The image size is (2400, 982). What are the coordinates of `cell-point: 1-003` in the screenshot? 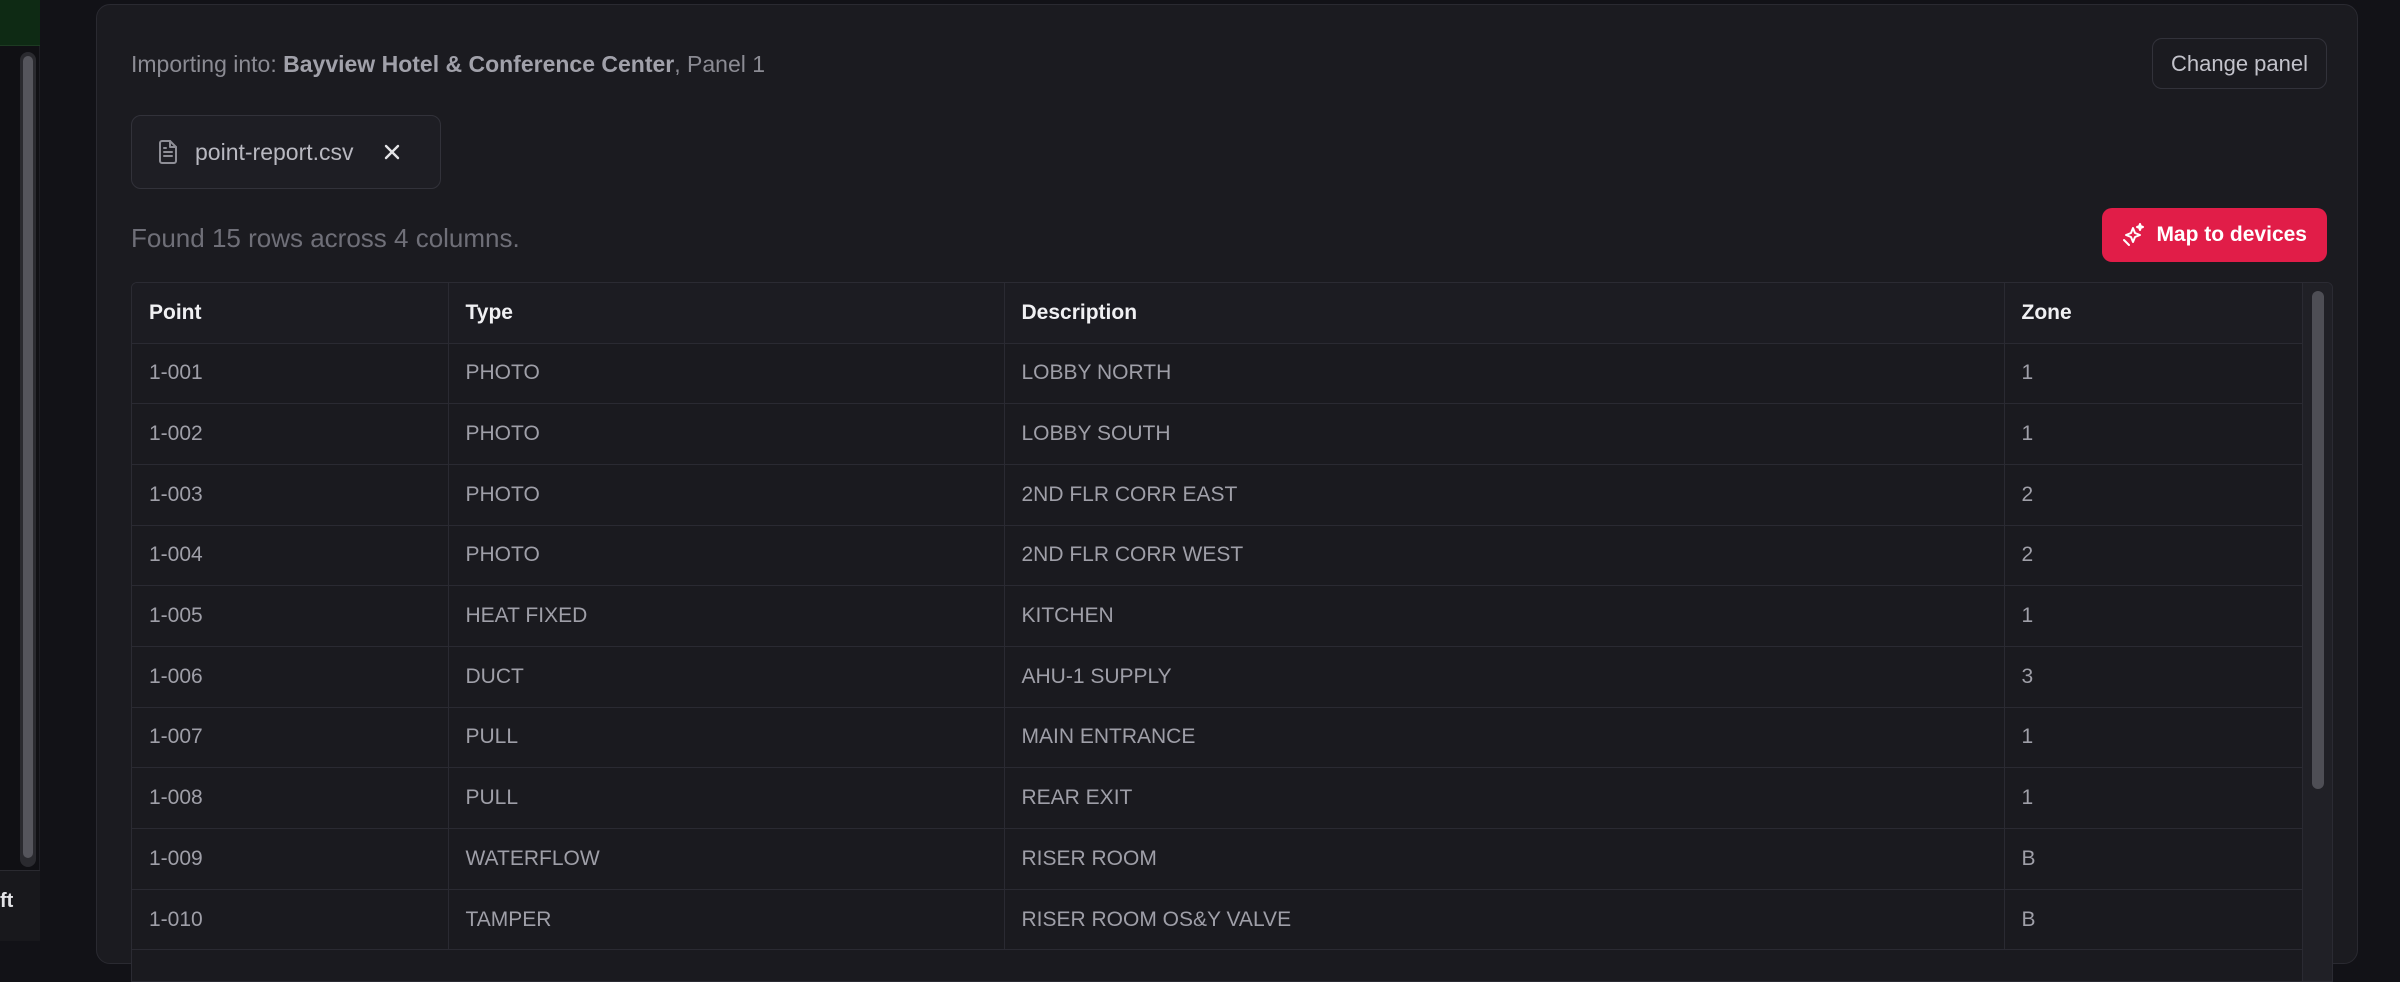 It's located at (290, 495).